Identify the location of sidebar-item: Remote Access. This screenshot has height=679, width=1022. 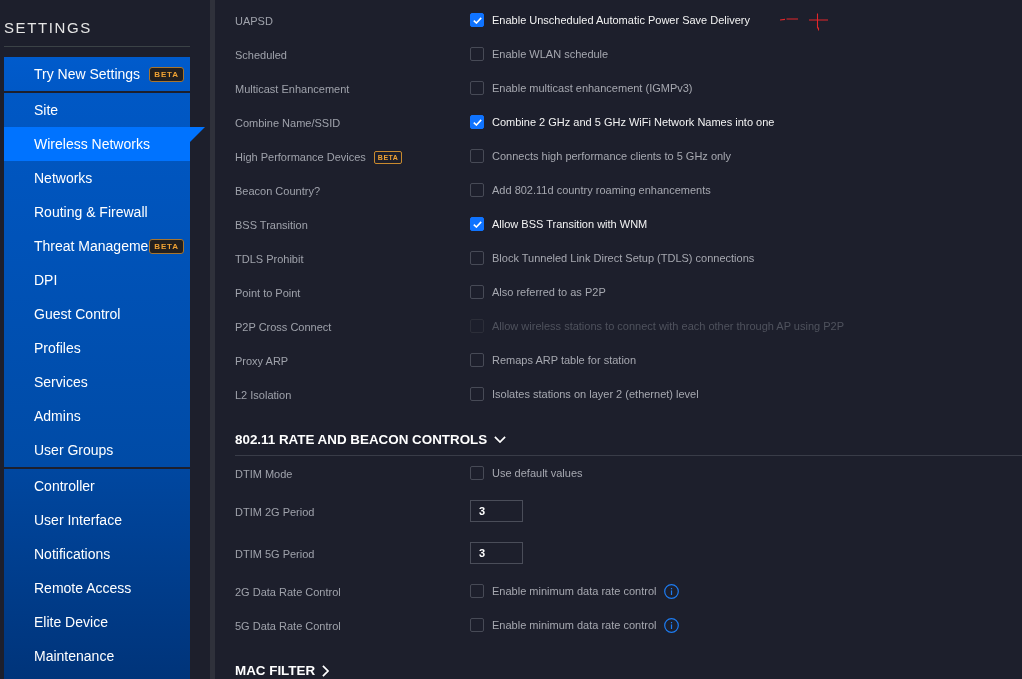
(97, 588).